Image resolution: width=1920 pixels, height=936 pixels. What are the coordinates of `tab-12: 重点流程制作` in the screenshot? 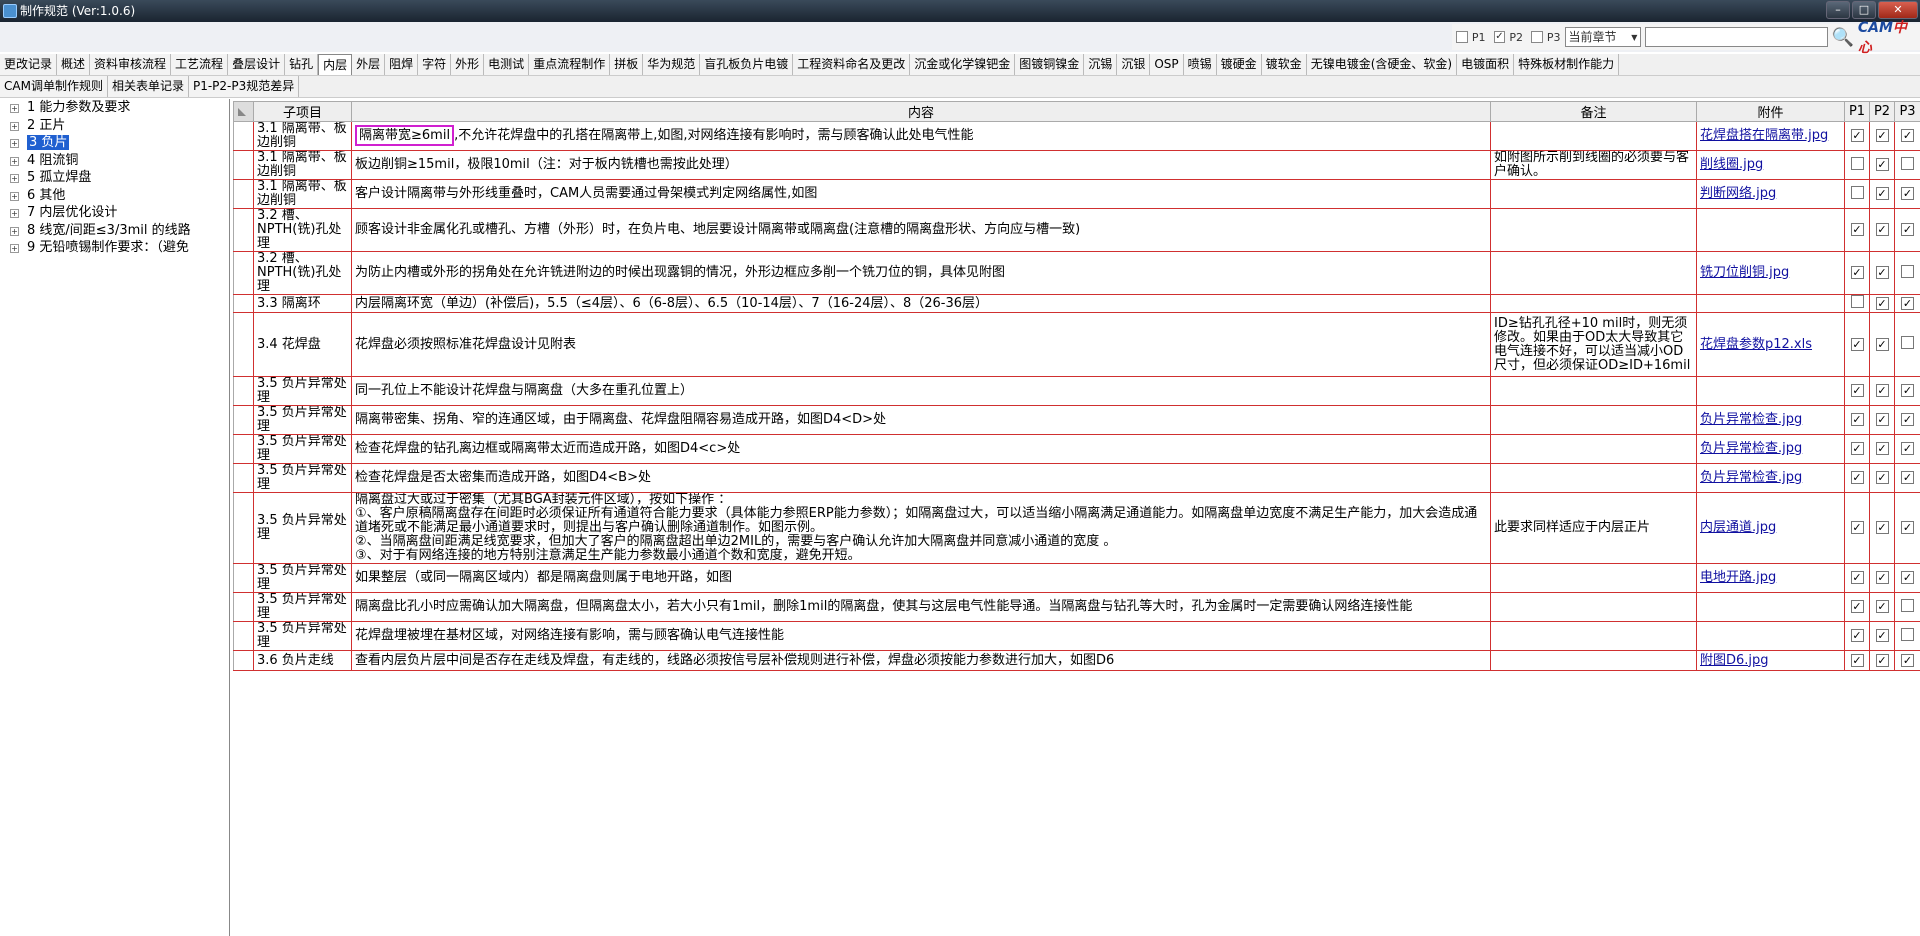 It's located at (570, 64).